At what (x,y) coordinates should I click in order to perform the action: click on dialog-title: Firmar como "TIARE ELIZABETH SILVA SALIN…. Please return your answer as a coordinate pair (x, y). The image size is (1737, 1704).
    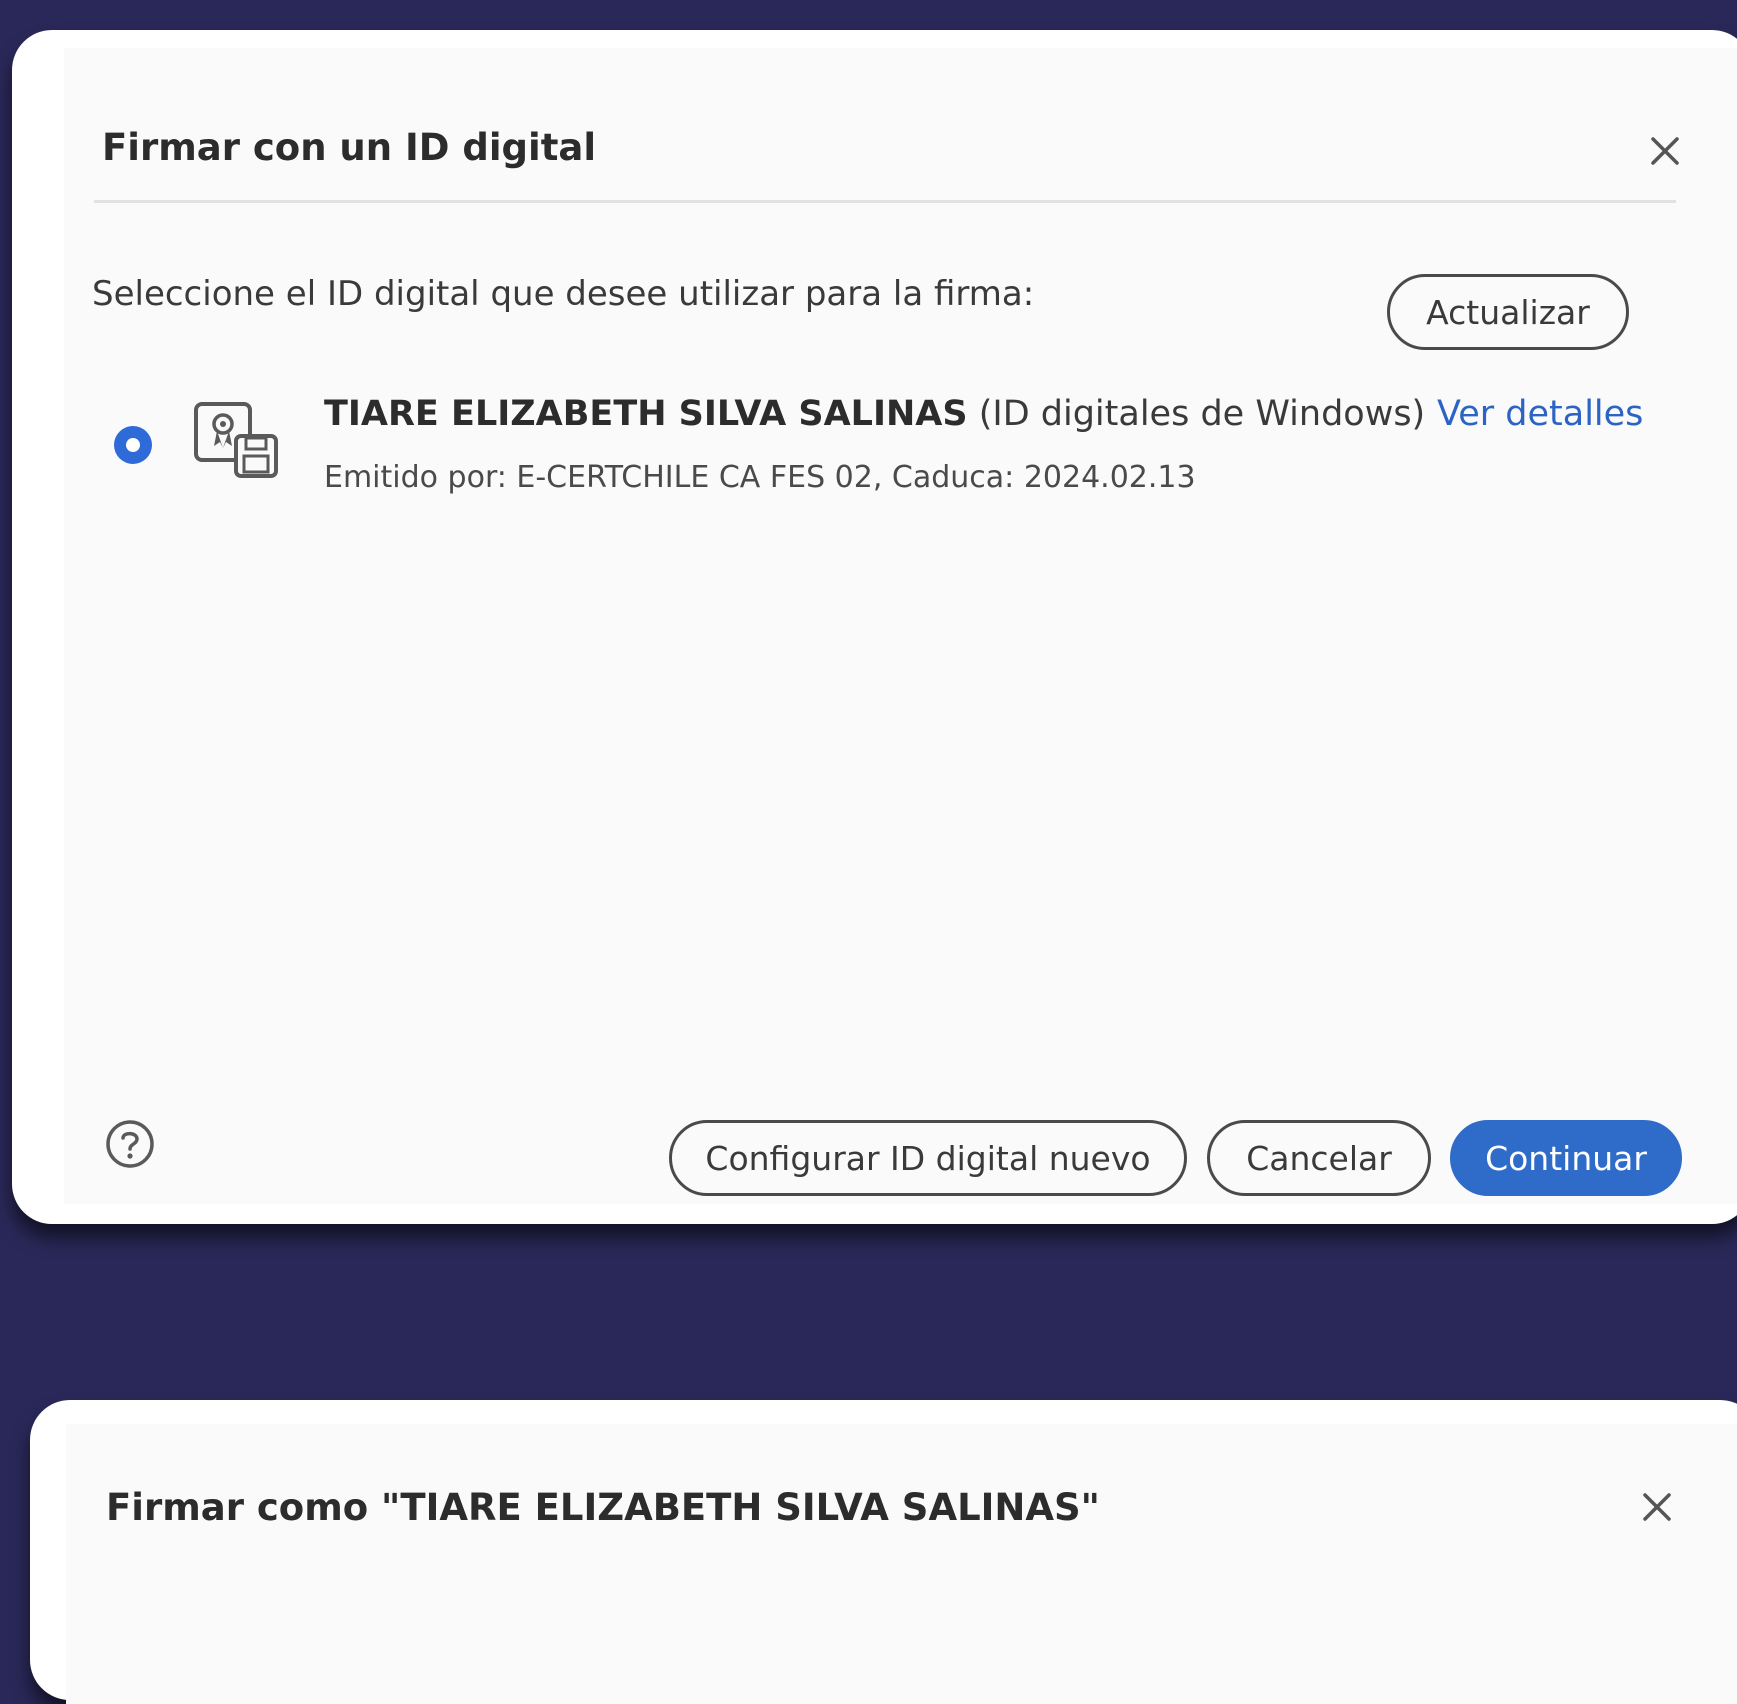
    Looking at the image, I should click on (603, 1507).